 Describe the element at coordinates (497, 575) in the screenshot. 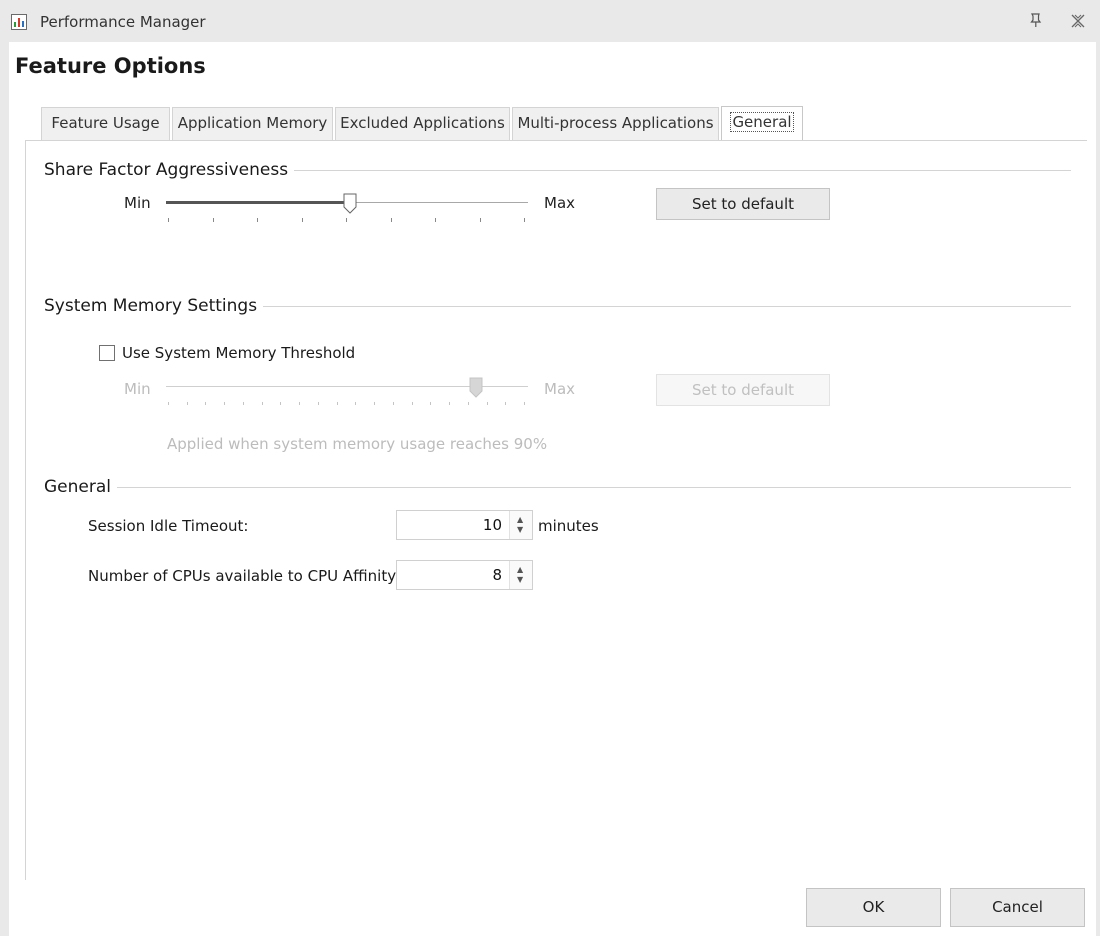

I see `cpu-count-value: 8` at that location.